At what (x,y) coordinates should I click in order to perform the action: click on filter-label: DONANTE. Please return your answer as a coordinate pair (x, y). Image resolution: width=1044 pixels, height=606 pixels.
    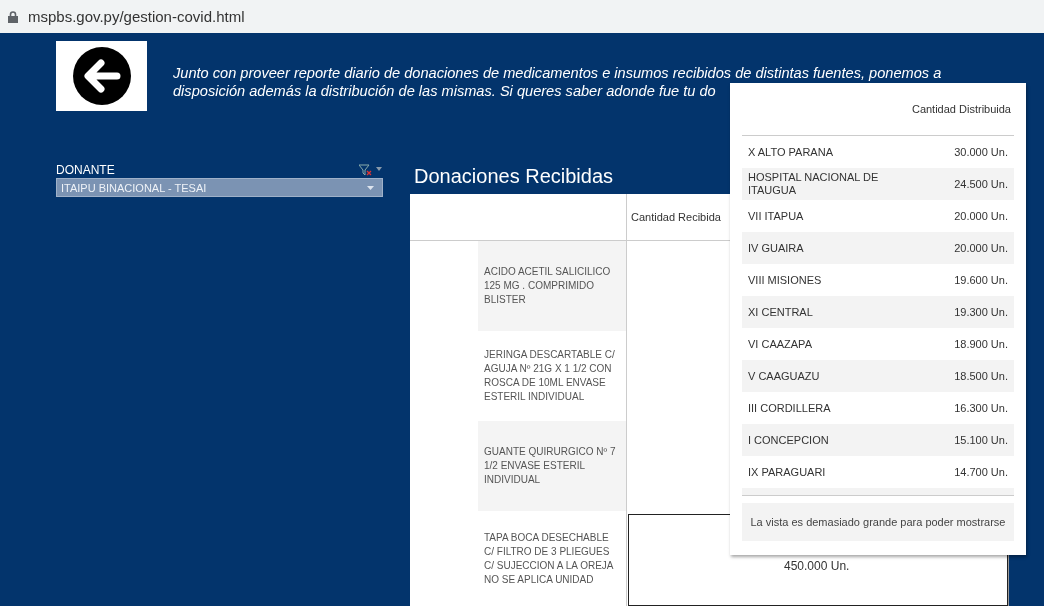
    Looking at the image, I should click on (85, 169).